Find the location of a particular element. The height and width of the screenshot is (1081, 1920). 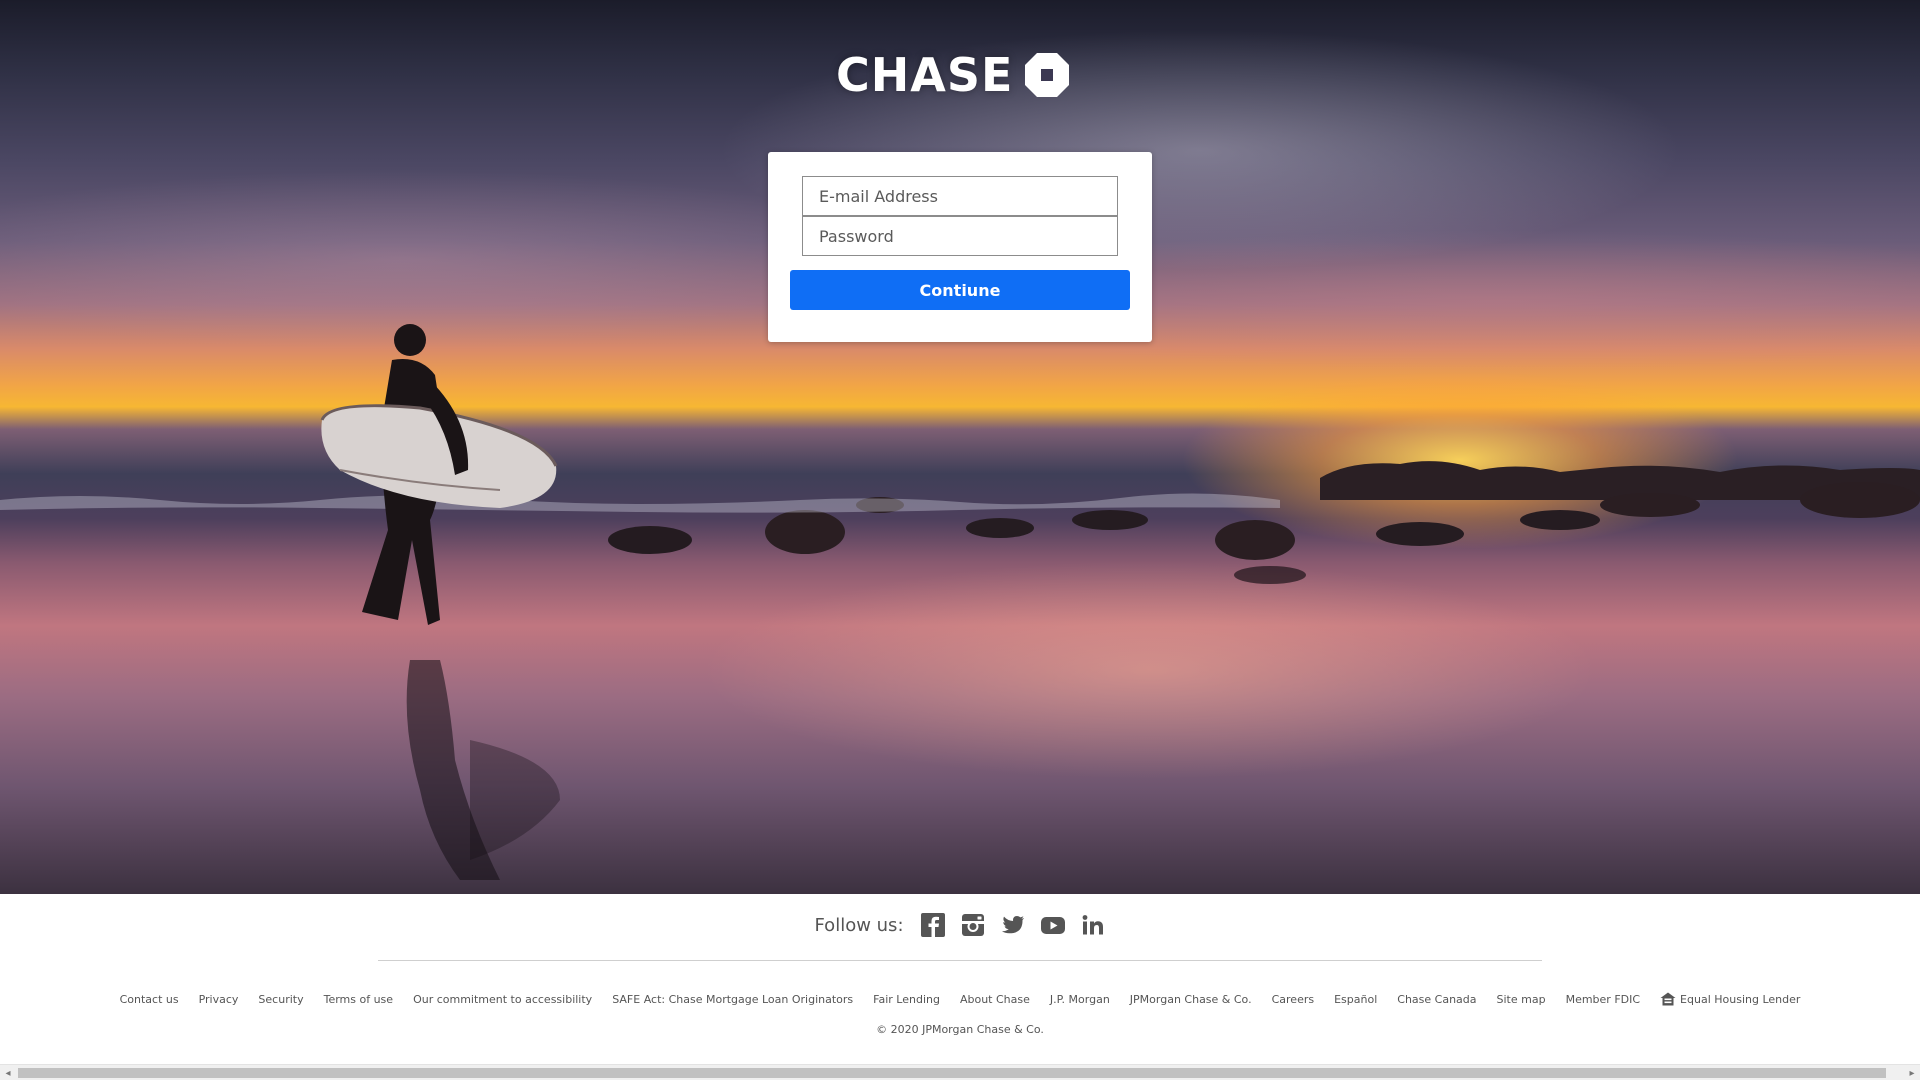

continue-button: Contiune is located at coordinates (960, 290).